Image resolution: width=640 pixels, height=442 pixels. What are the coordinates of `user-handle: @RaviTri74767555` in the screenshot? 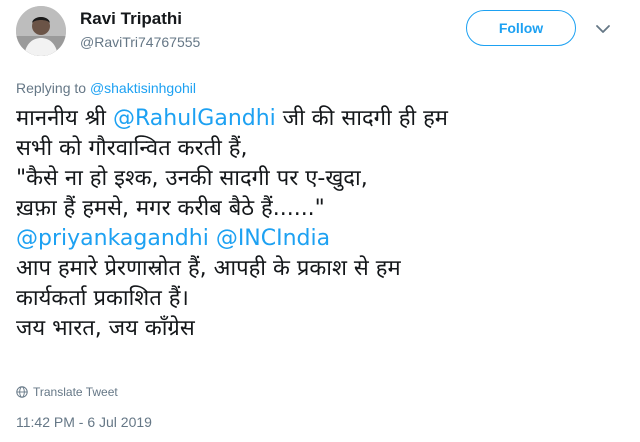 It's located at (140, 42).